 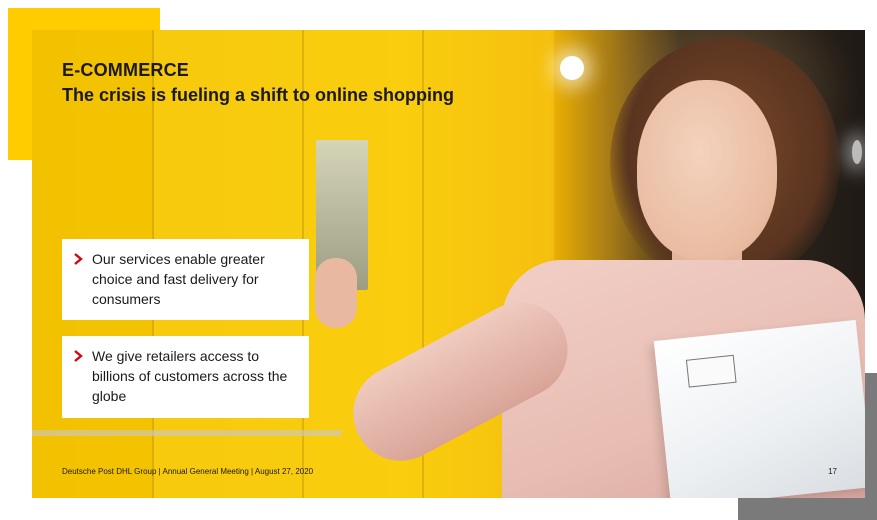 What do you see at coordinates (187, 433) in the screenshot?
I see `locker-rail` at bounding box center [187, 433].